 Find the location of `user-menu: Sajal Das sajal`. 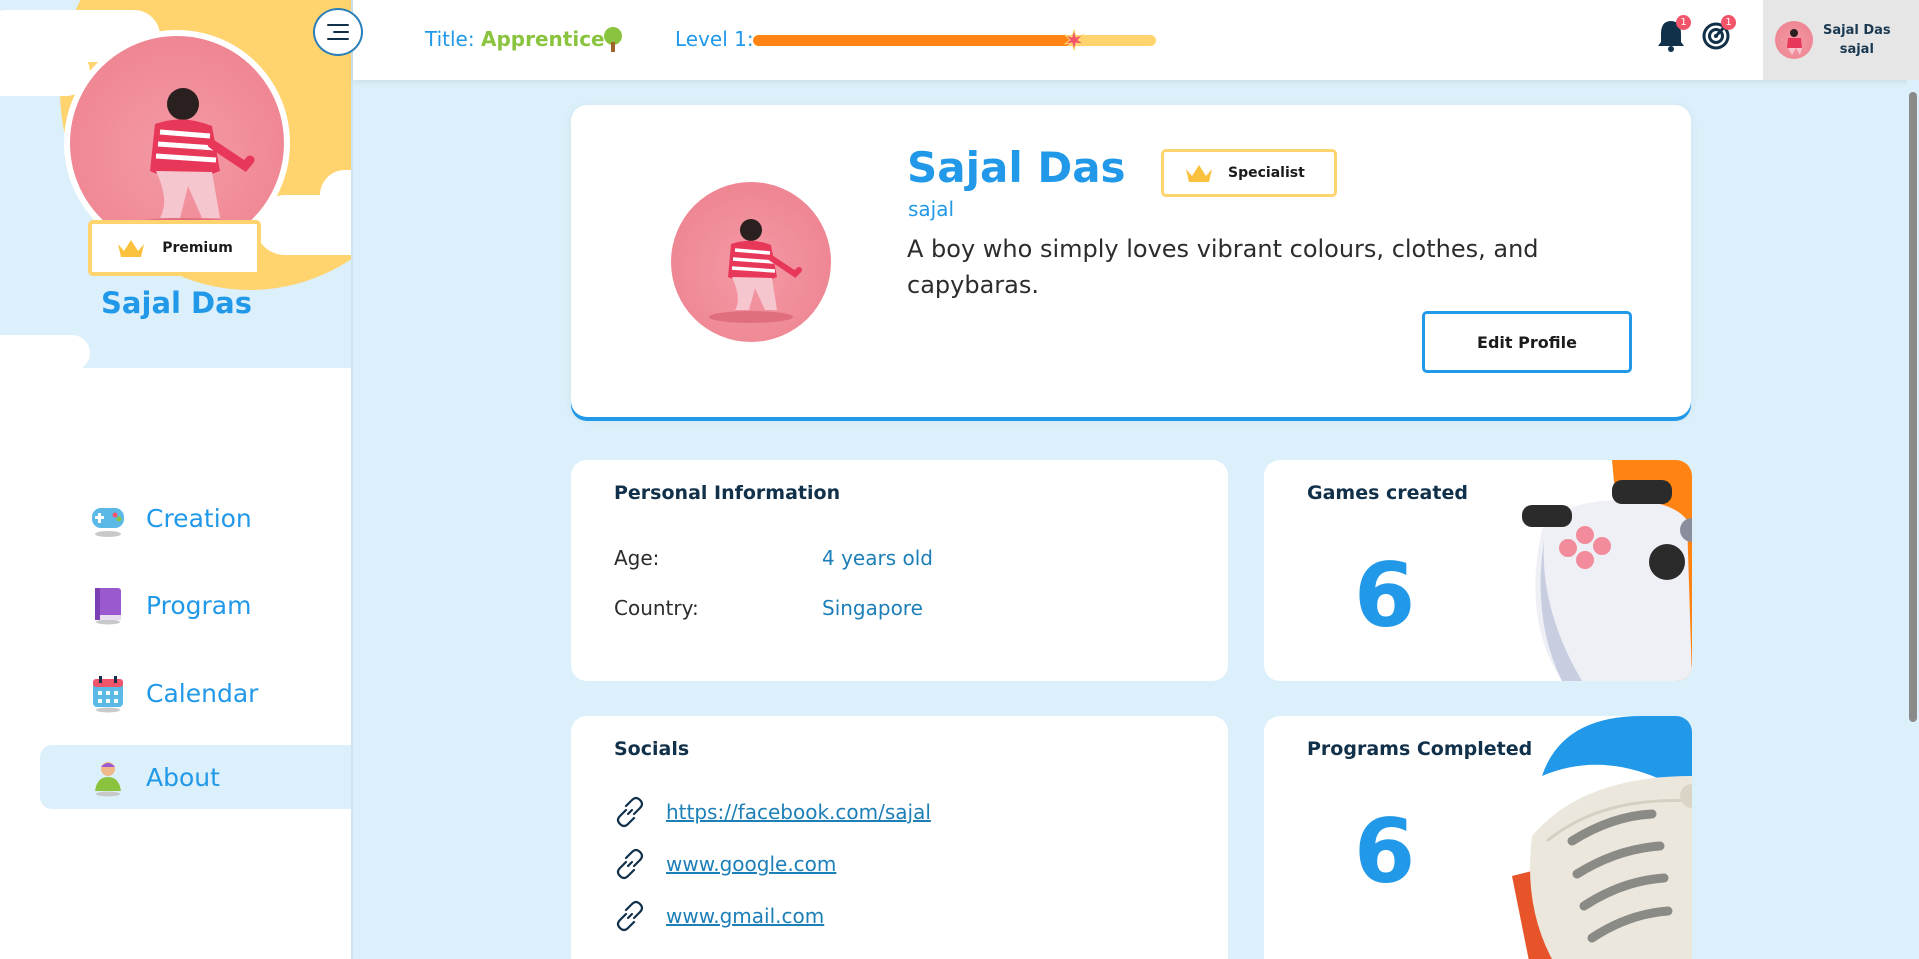

user-menu: Sajal Das sajal is located at coordinates (1841, 40).